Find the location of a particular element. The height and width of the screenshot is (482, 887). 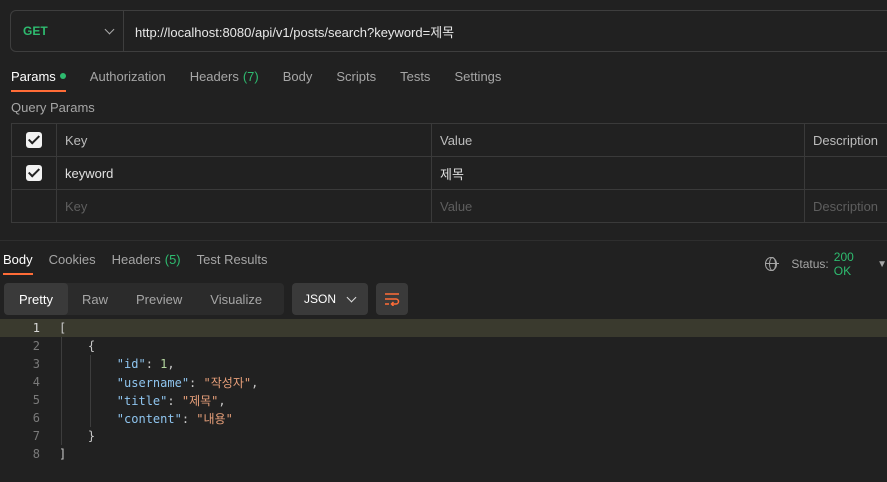

resp-tab-body: Body is located at coordinates (18, 259).